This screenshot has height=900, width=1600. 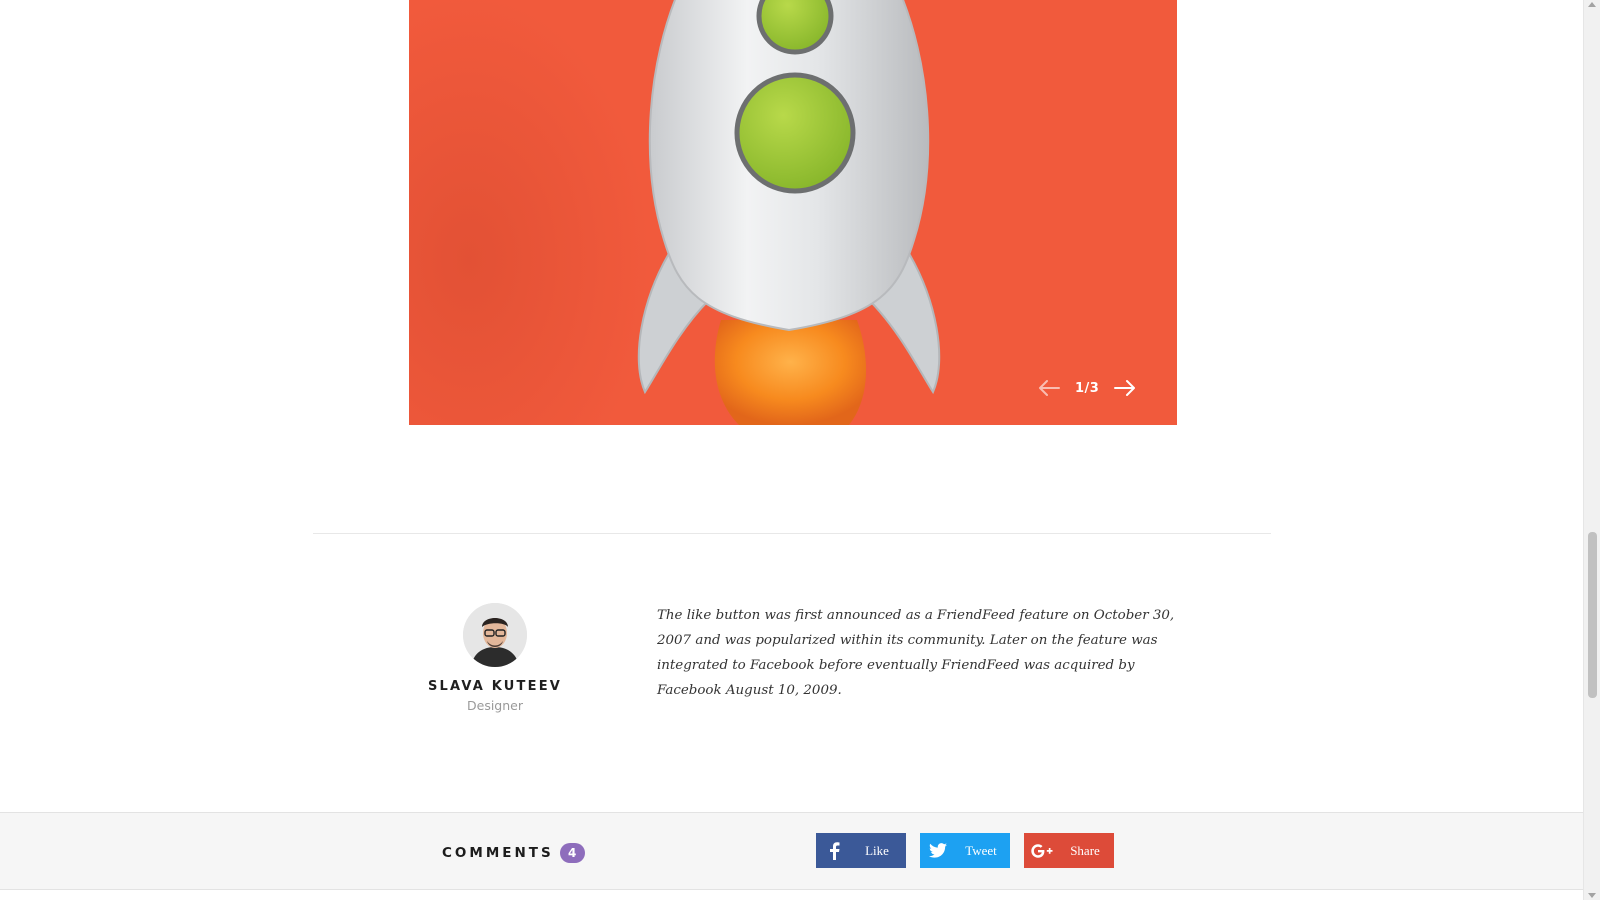 I want to click on post-footer-bar: COMMENTS 4 Like Tweet Share, so click(x=791, y=851).